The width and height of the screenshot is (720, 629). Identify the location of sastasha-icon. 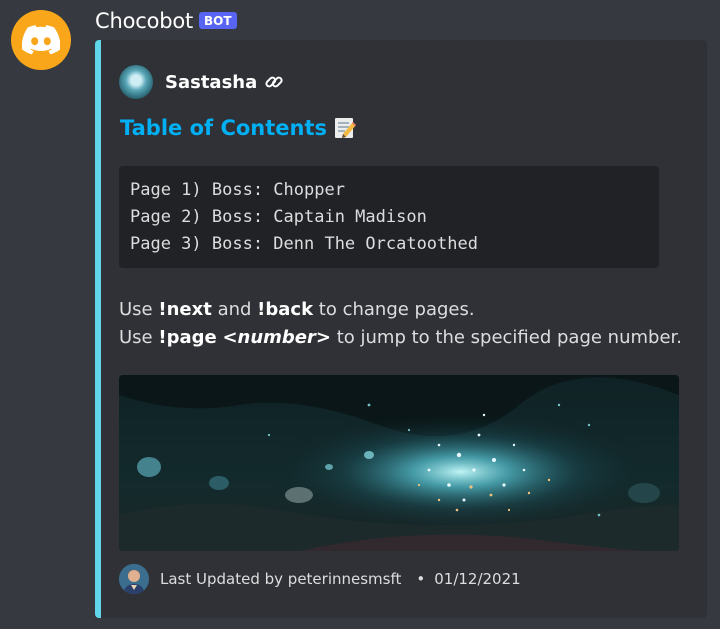
(136, 82).